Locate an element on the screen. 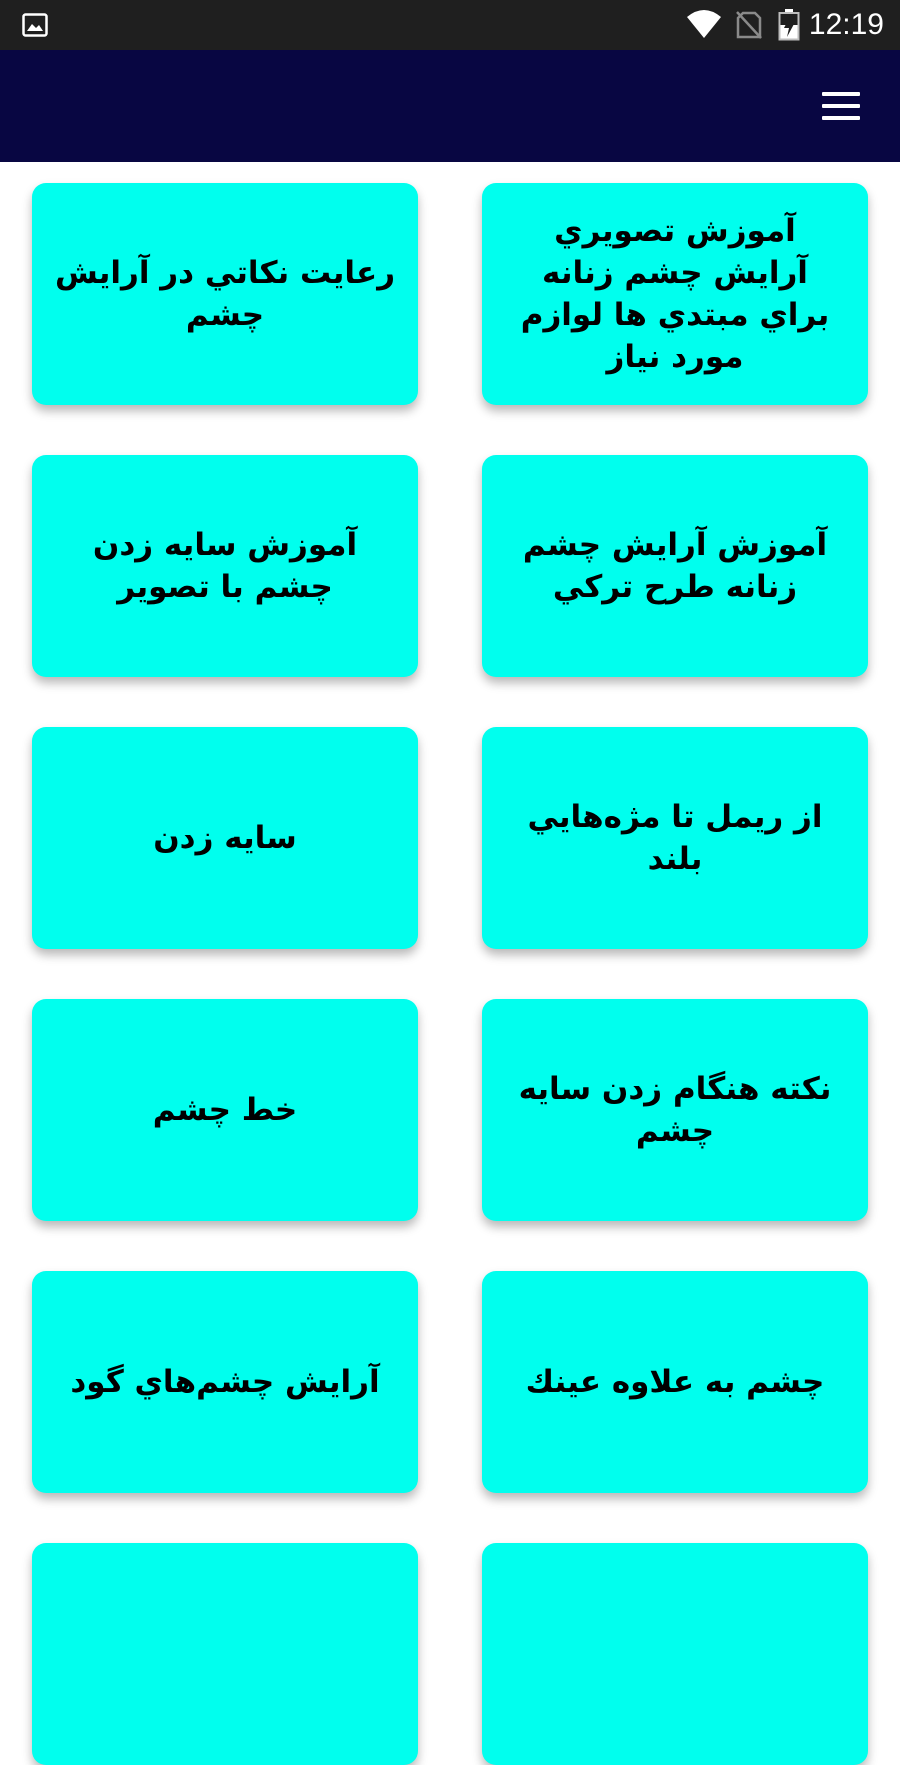 The height and width of the screenshot is (1765, 900). topic-card: آرايش چشم‌هاي گود is located at coordinates (225, 1382).